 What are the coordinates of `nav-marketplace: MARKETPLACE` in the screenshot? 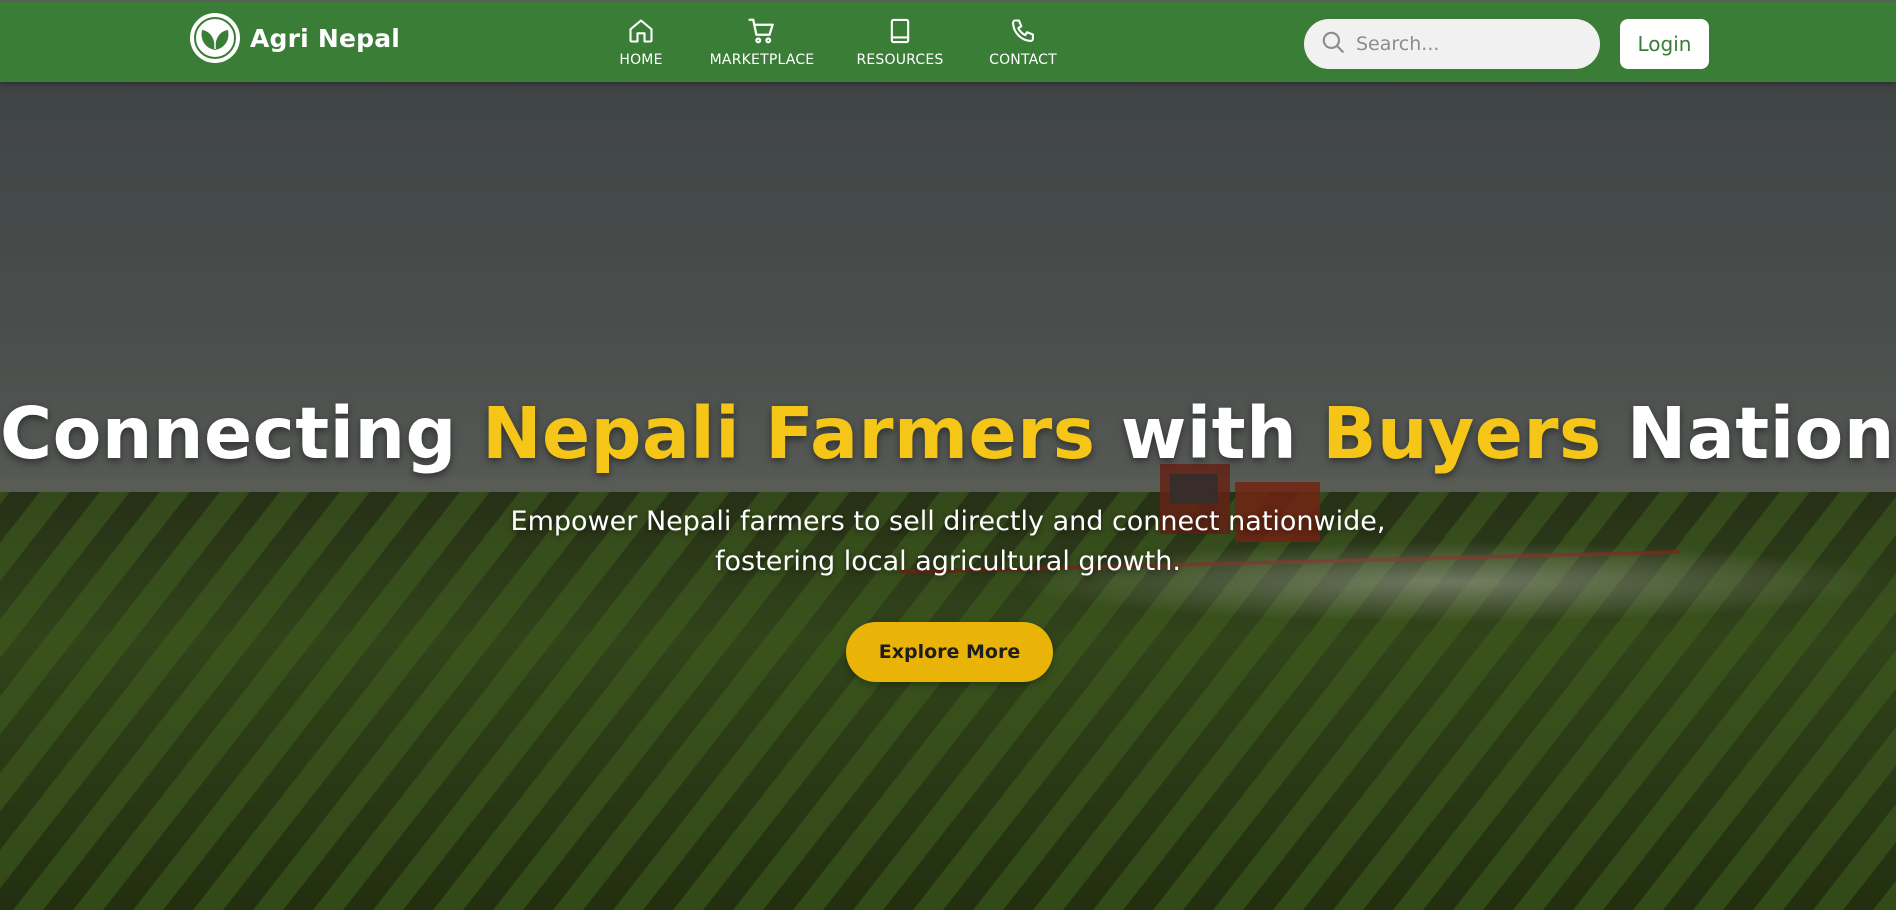 It's located at (762, 41).